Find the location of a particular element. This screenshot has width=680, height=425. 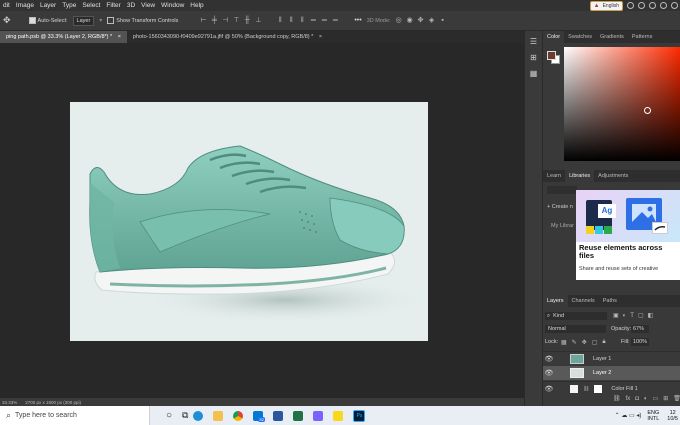

tab-adjustments: Adjustments is located at coordinates (613, 176).